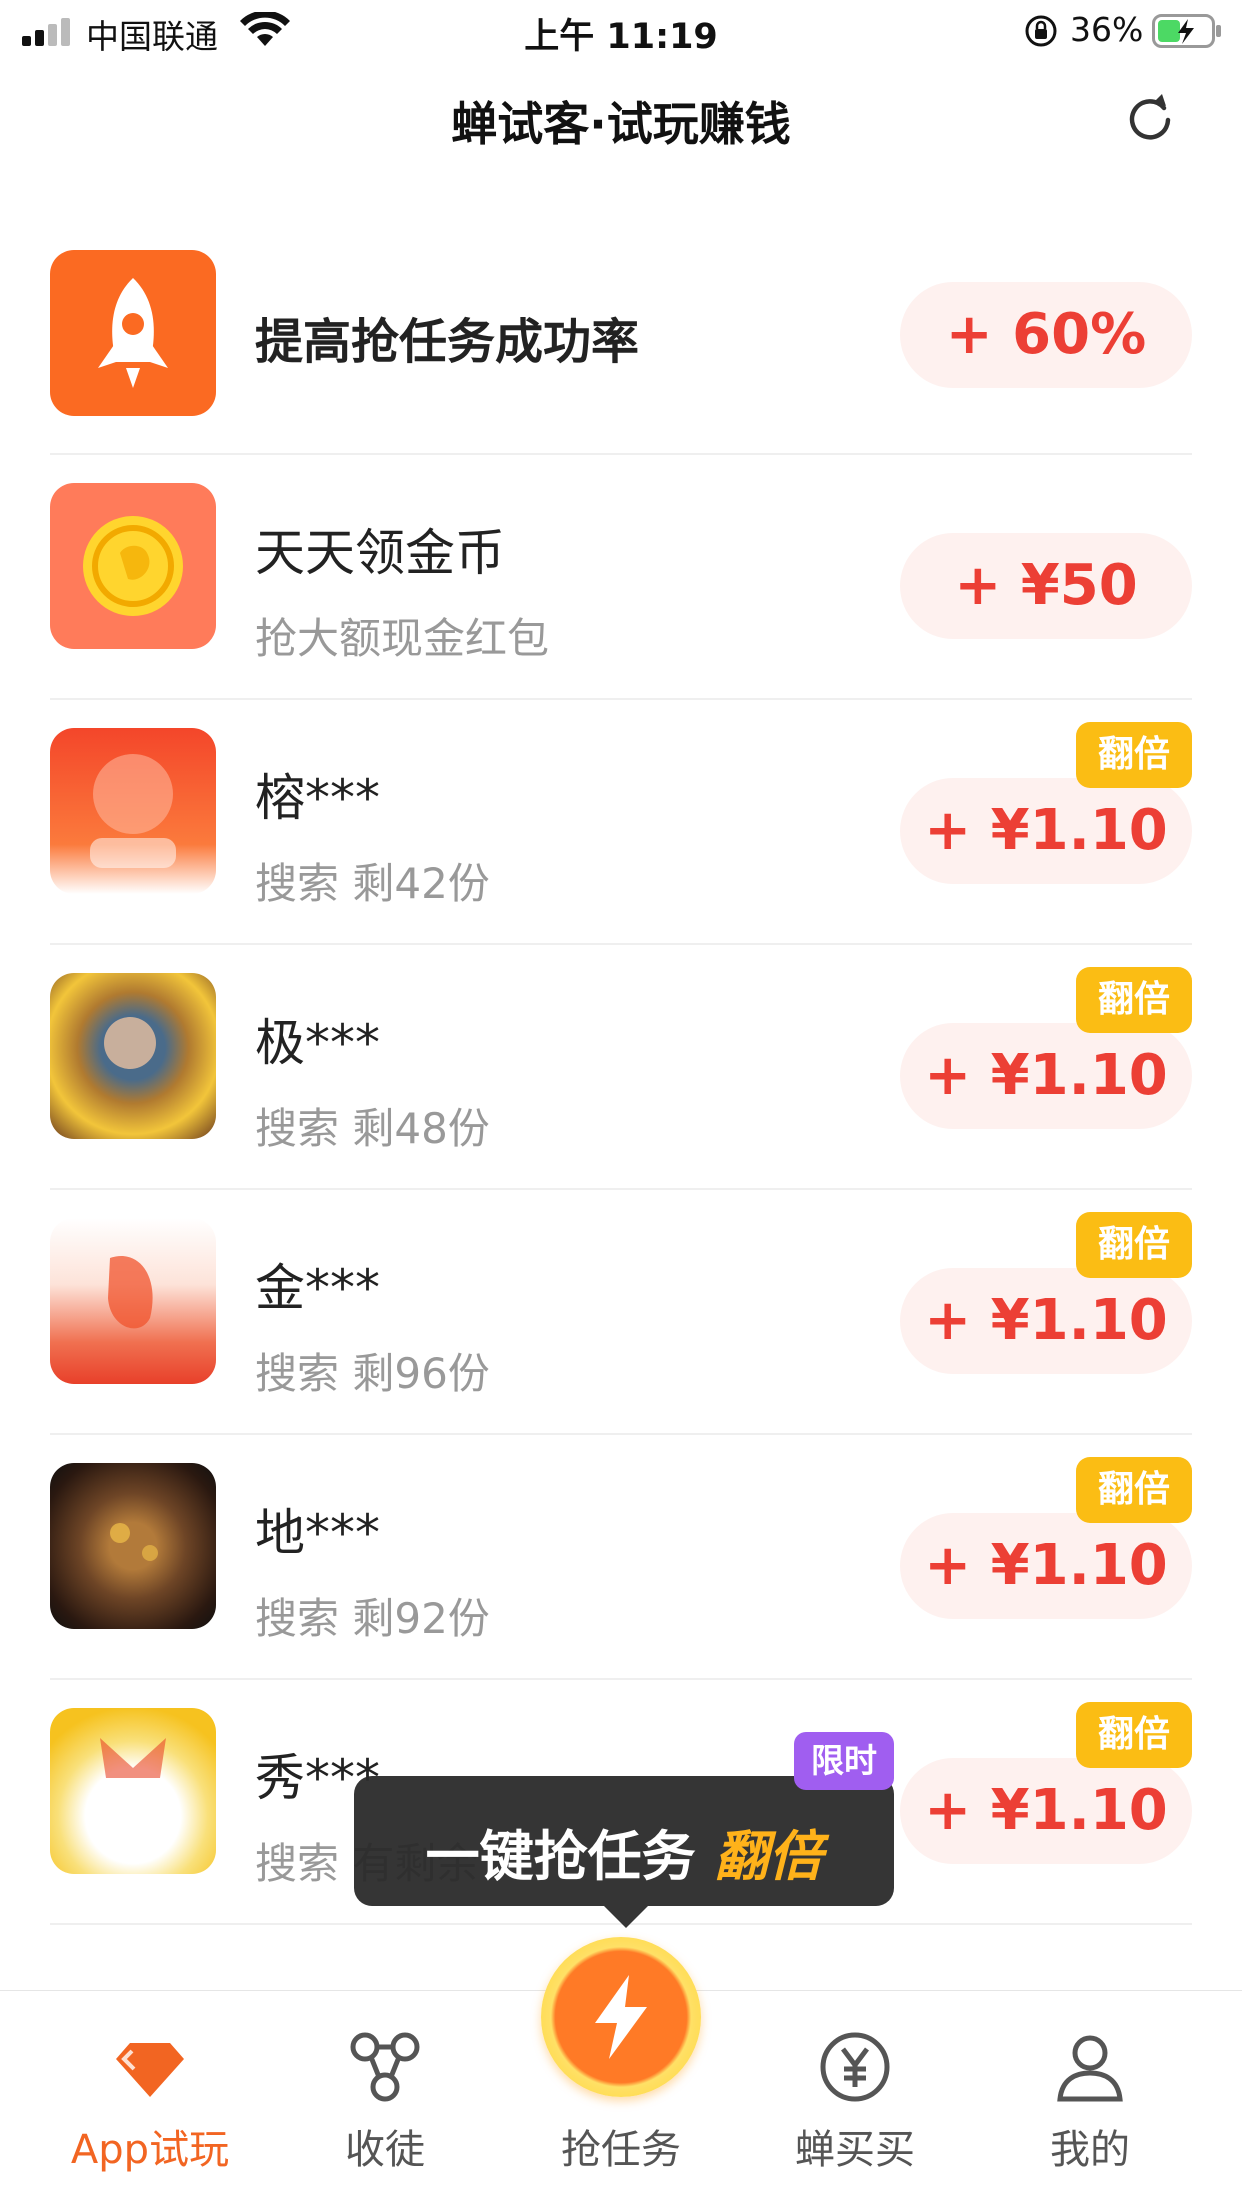  I want to click on task-name: 榕***, so click(317, 798).